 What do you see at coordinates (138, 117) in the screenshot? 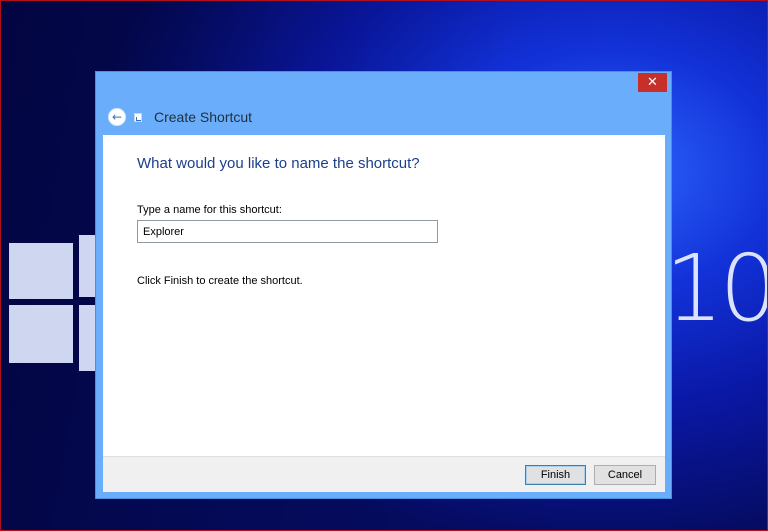
I see `shortcut-icon` at bounding box center [138, 117].